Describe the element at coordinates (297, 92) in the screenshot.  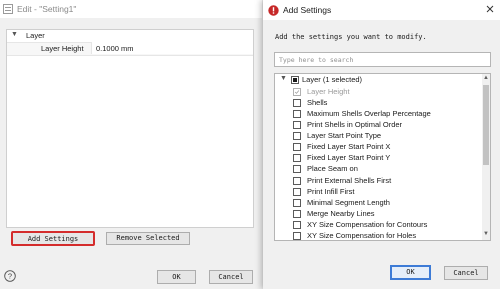
I see `checkmark-icon` at that location.